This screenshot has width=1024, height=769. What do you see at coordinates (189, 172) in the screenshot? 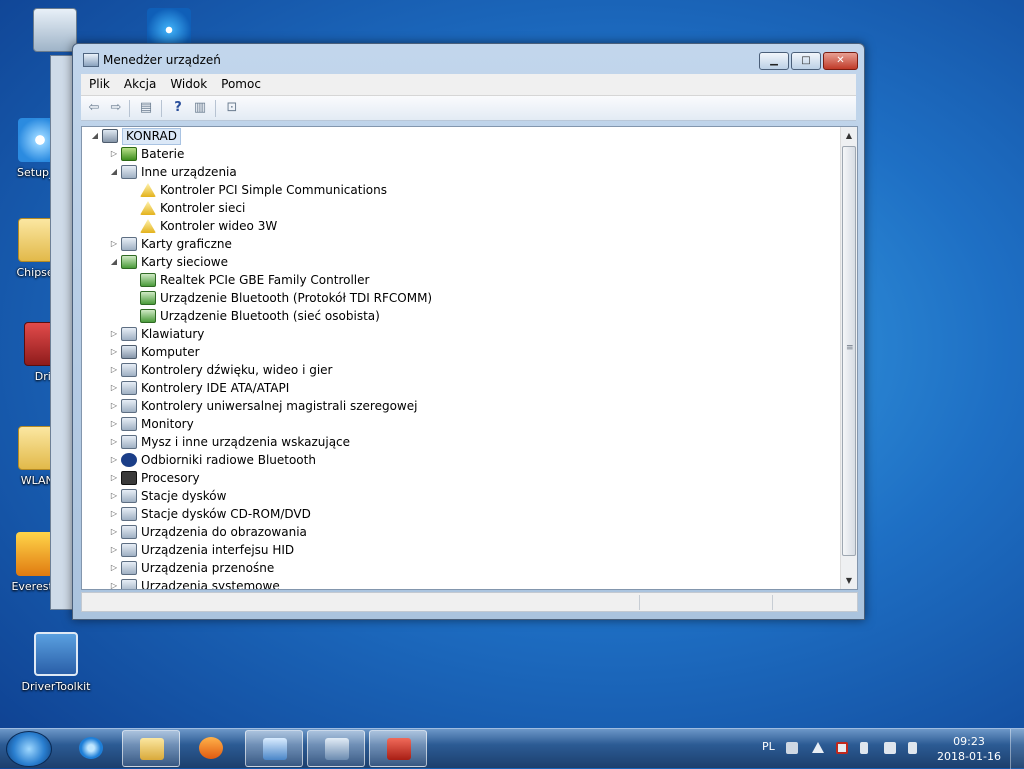
I see `tree-item-label: Inne urządzenia` at bounding box center [189, 172].